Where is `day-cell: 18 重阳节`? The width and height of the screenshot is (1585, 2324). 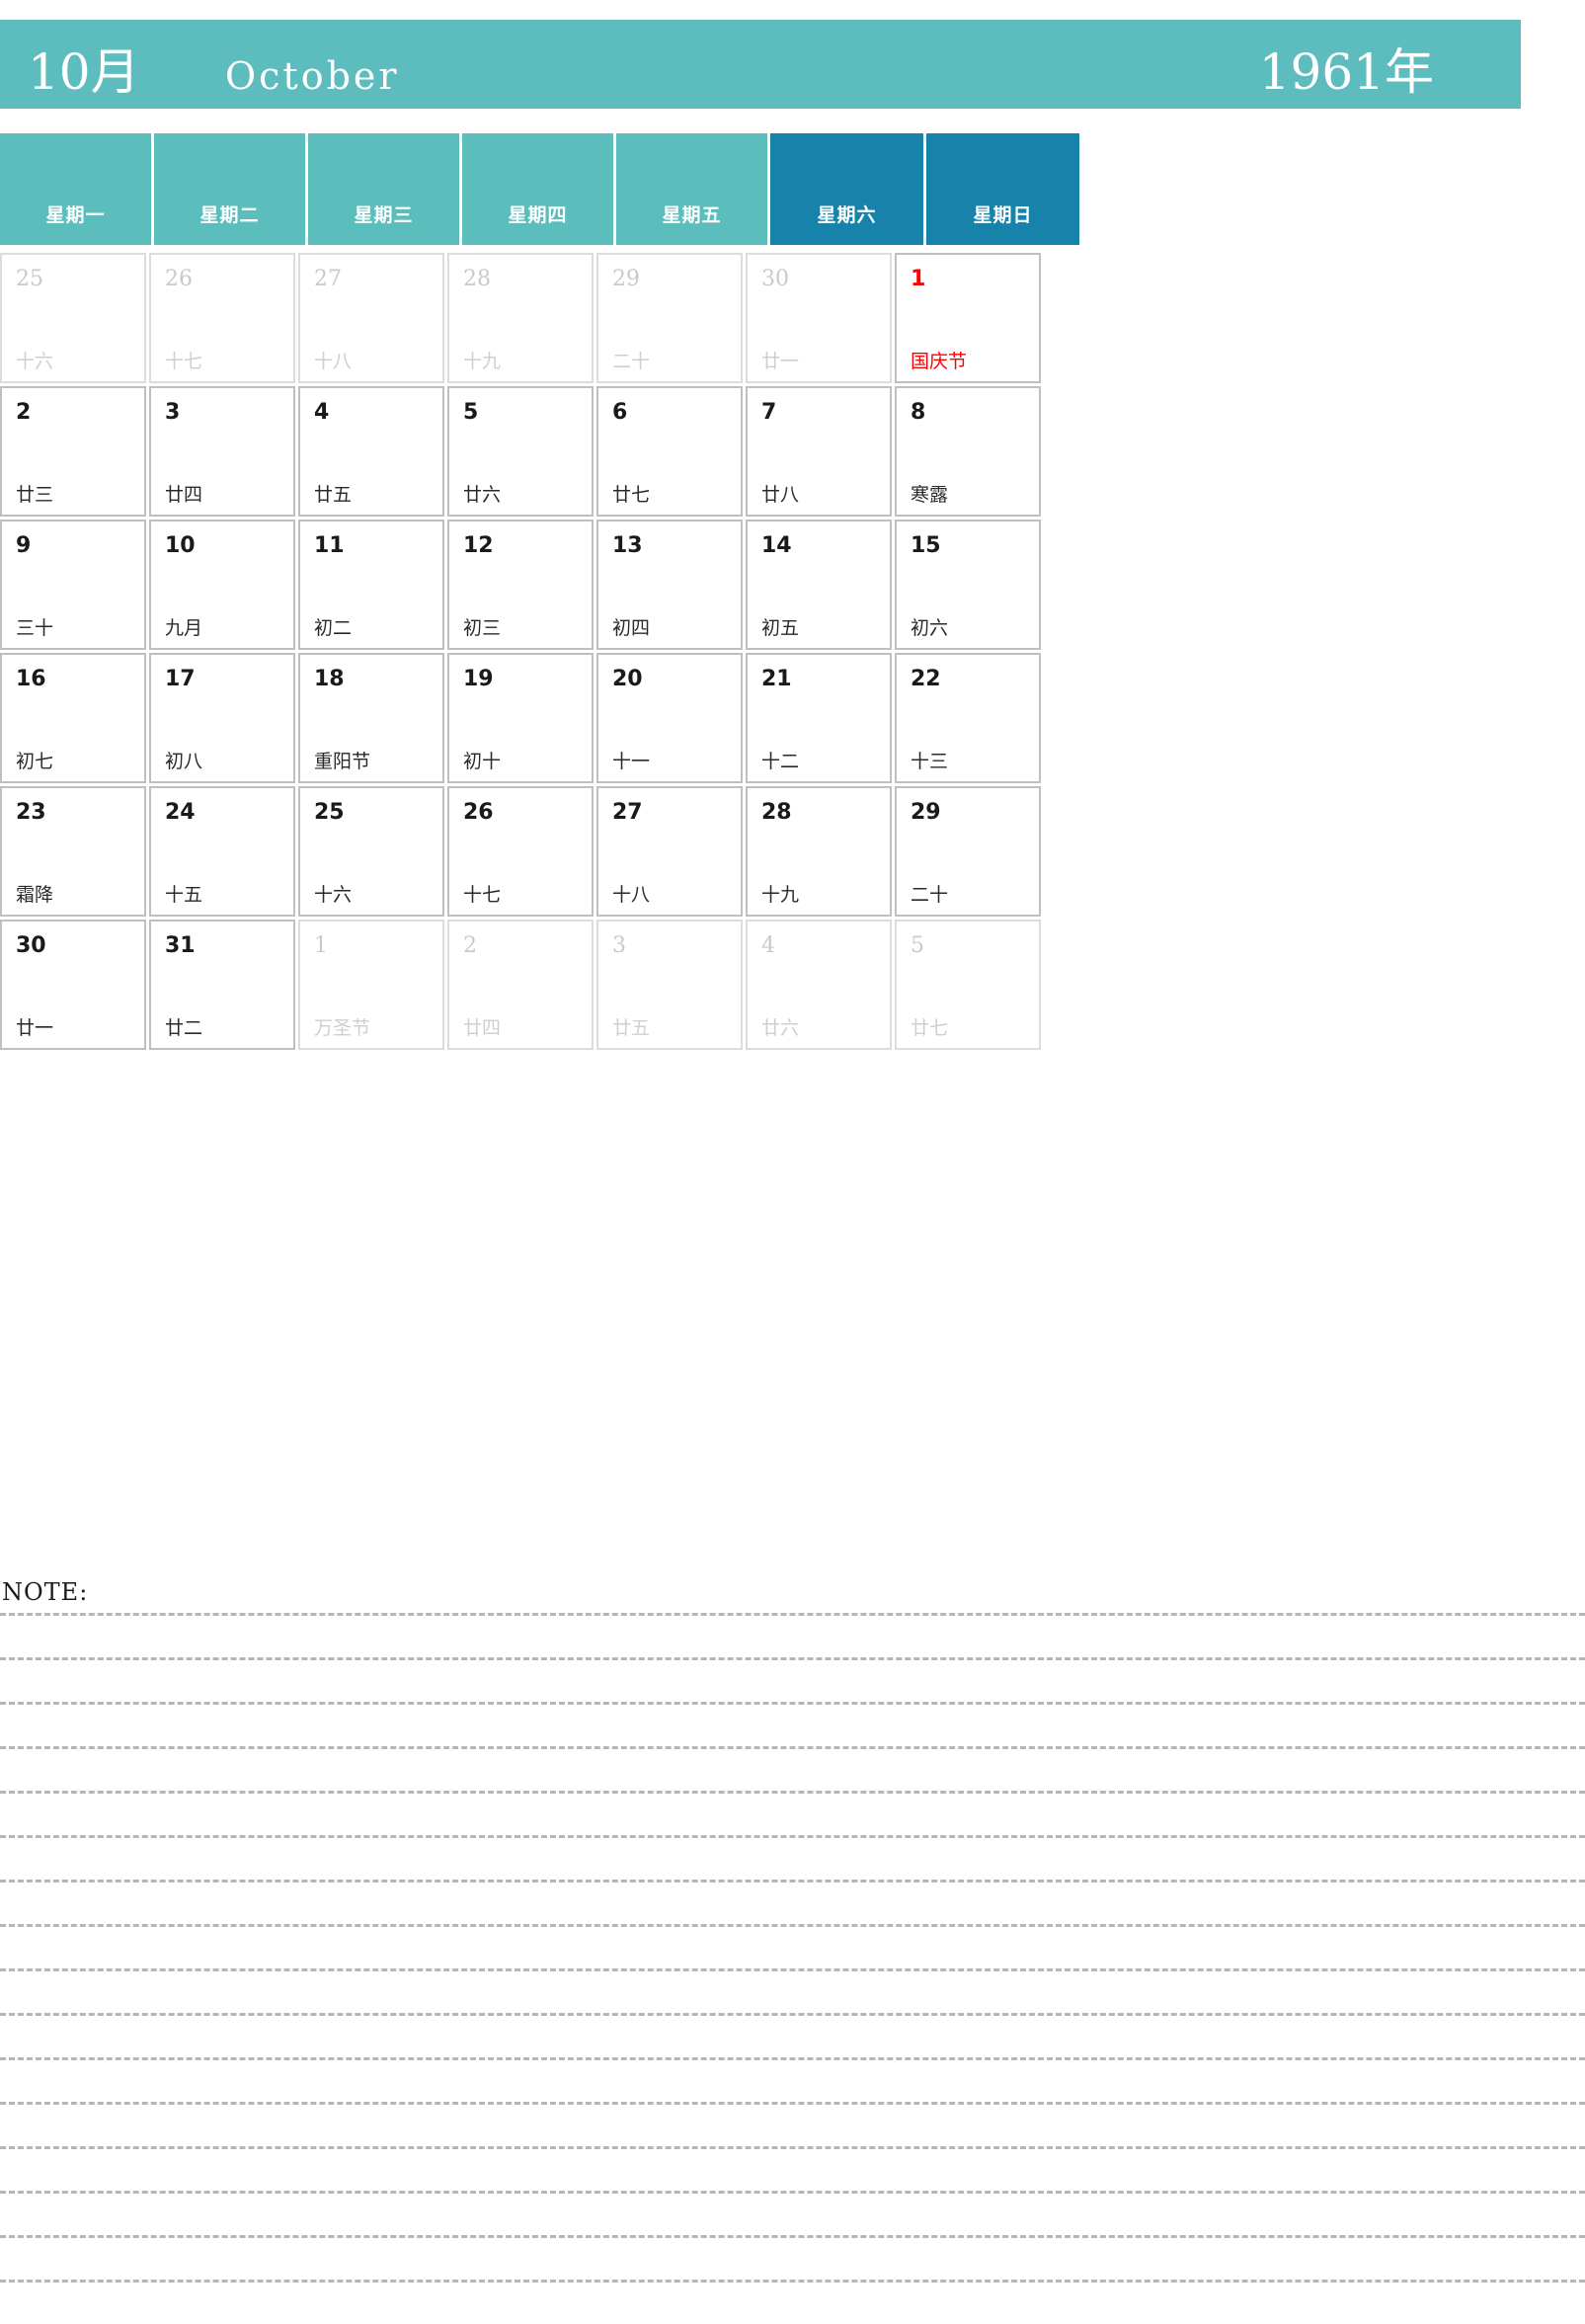
day-cell: 18 重阳节 is located at coordinates (371, 718).